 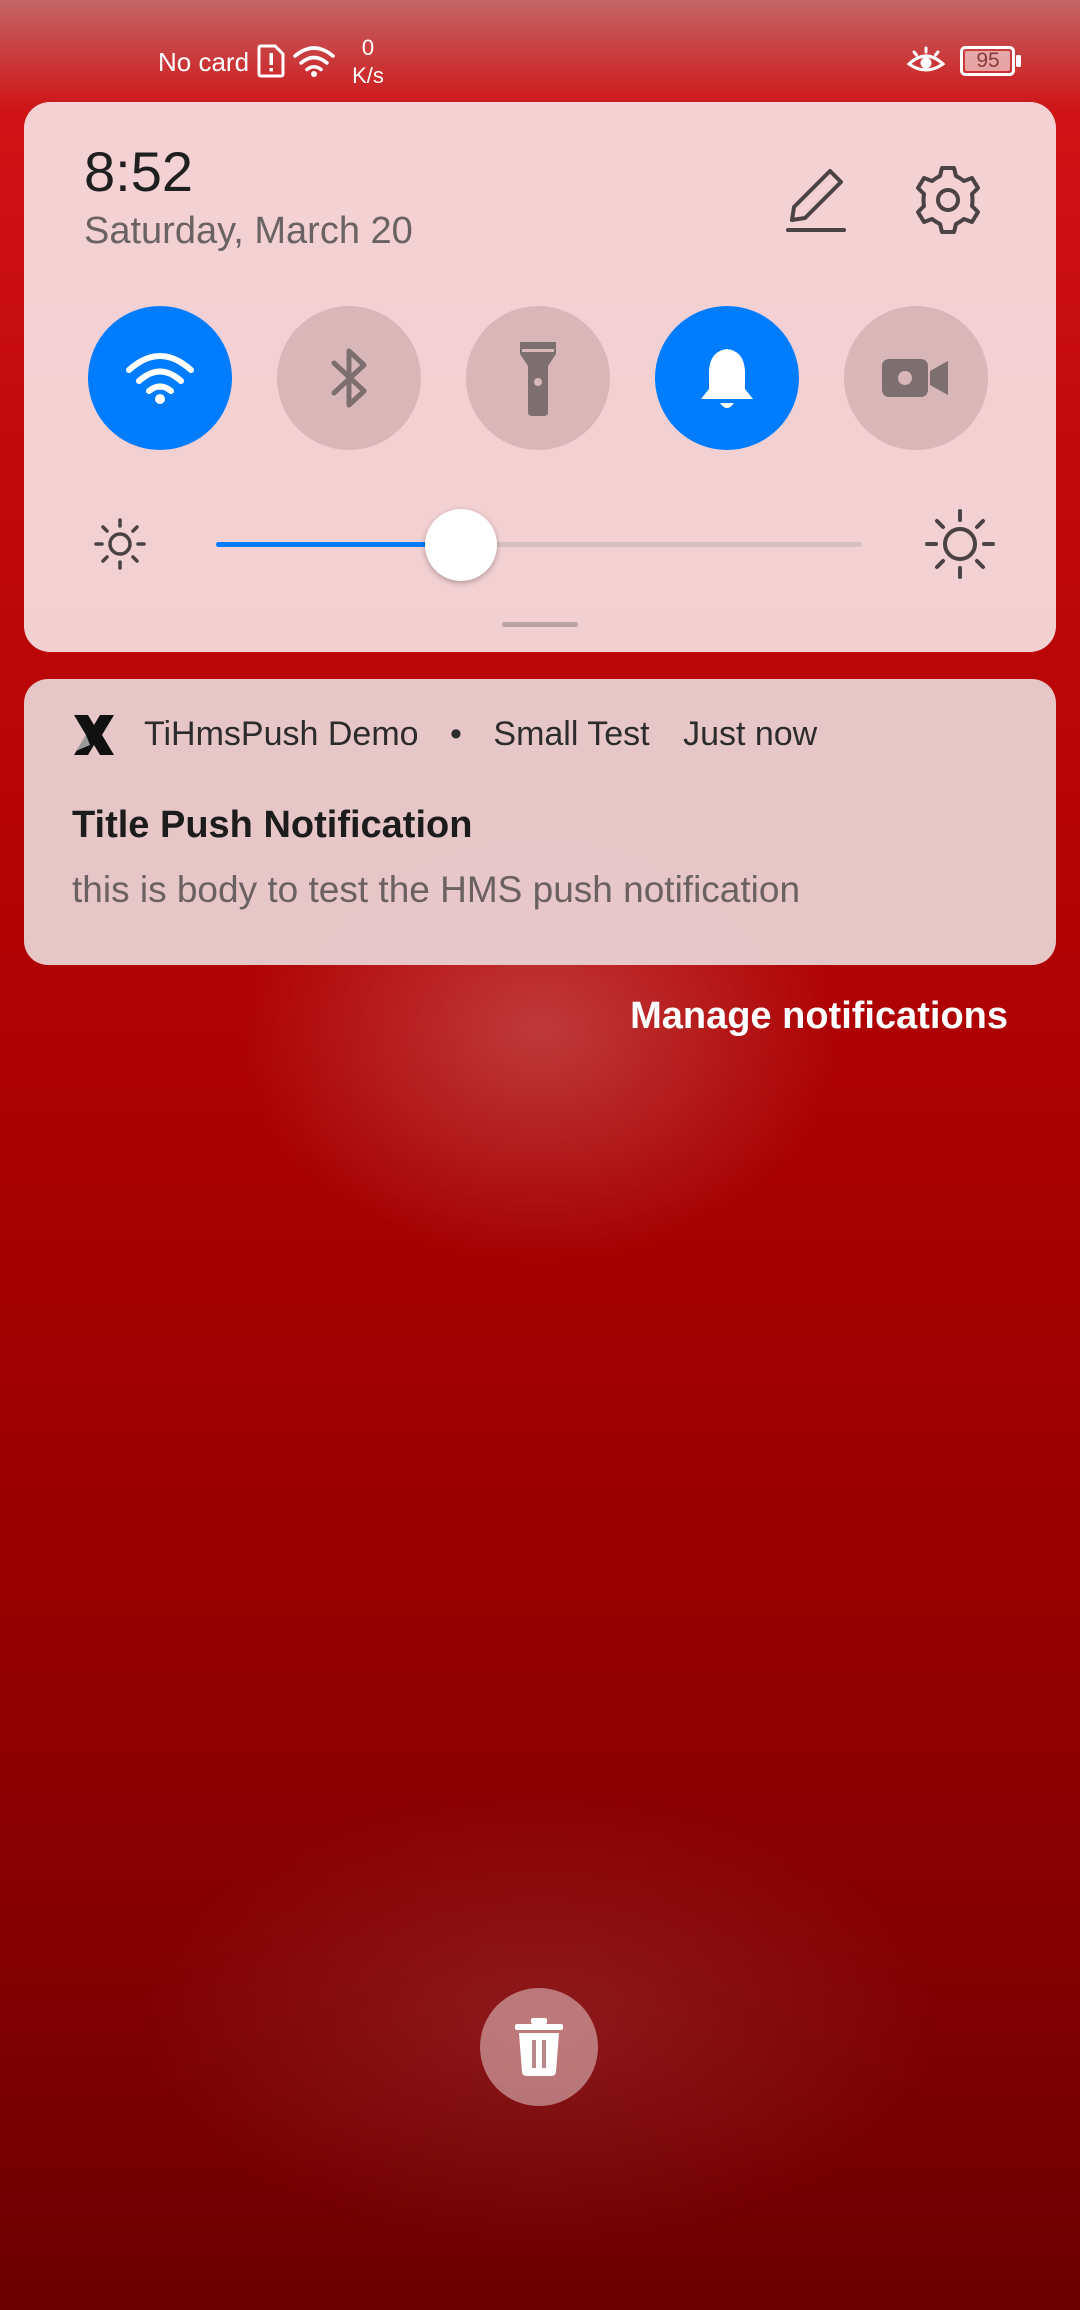 I want to click on tile-bluetooth, so click(x=349, y=378).